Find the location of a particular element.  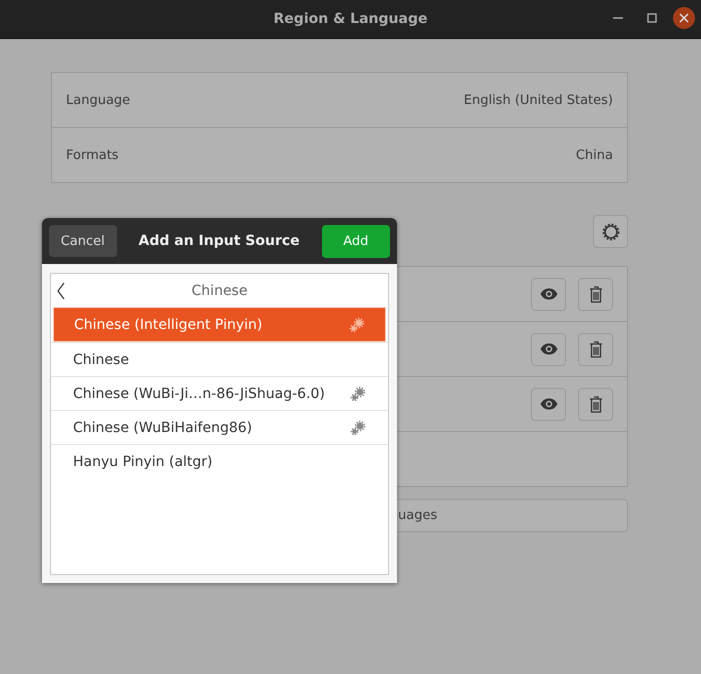

gear-icon is located at coordinates (611, 231).